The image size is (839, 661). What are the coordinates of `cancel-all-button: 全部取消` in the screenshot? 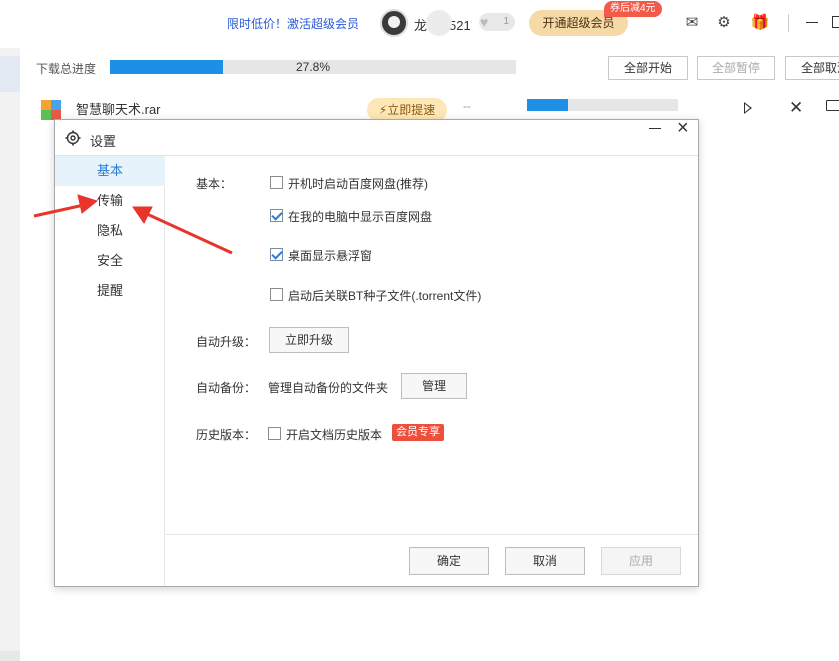 It's located at (812, 68).